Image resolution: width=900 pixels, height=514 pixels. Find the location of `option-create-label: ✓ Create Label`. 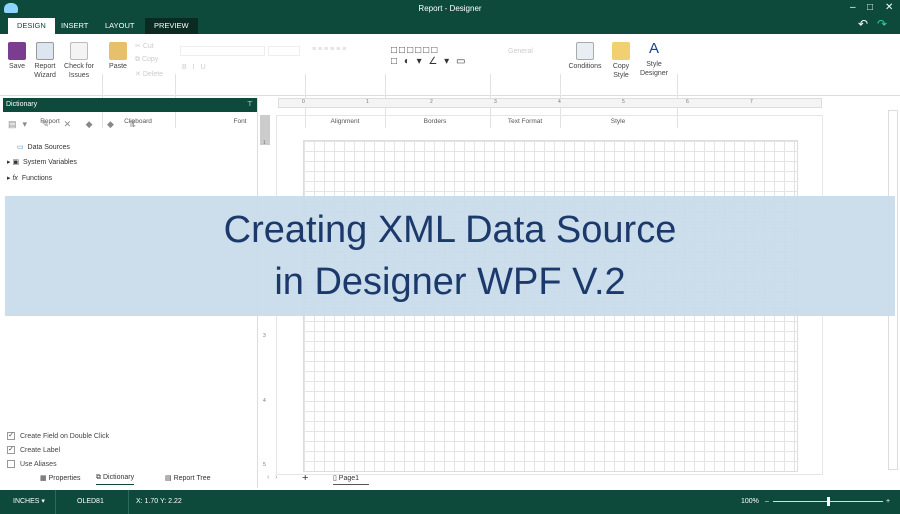

option-create-label: ✓ Create Label is located at coordinates (33, 450).